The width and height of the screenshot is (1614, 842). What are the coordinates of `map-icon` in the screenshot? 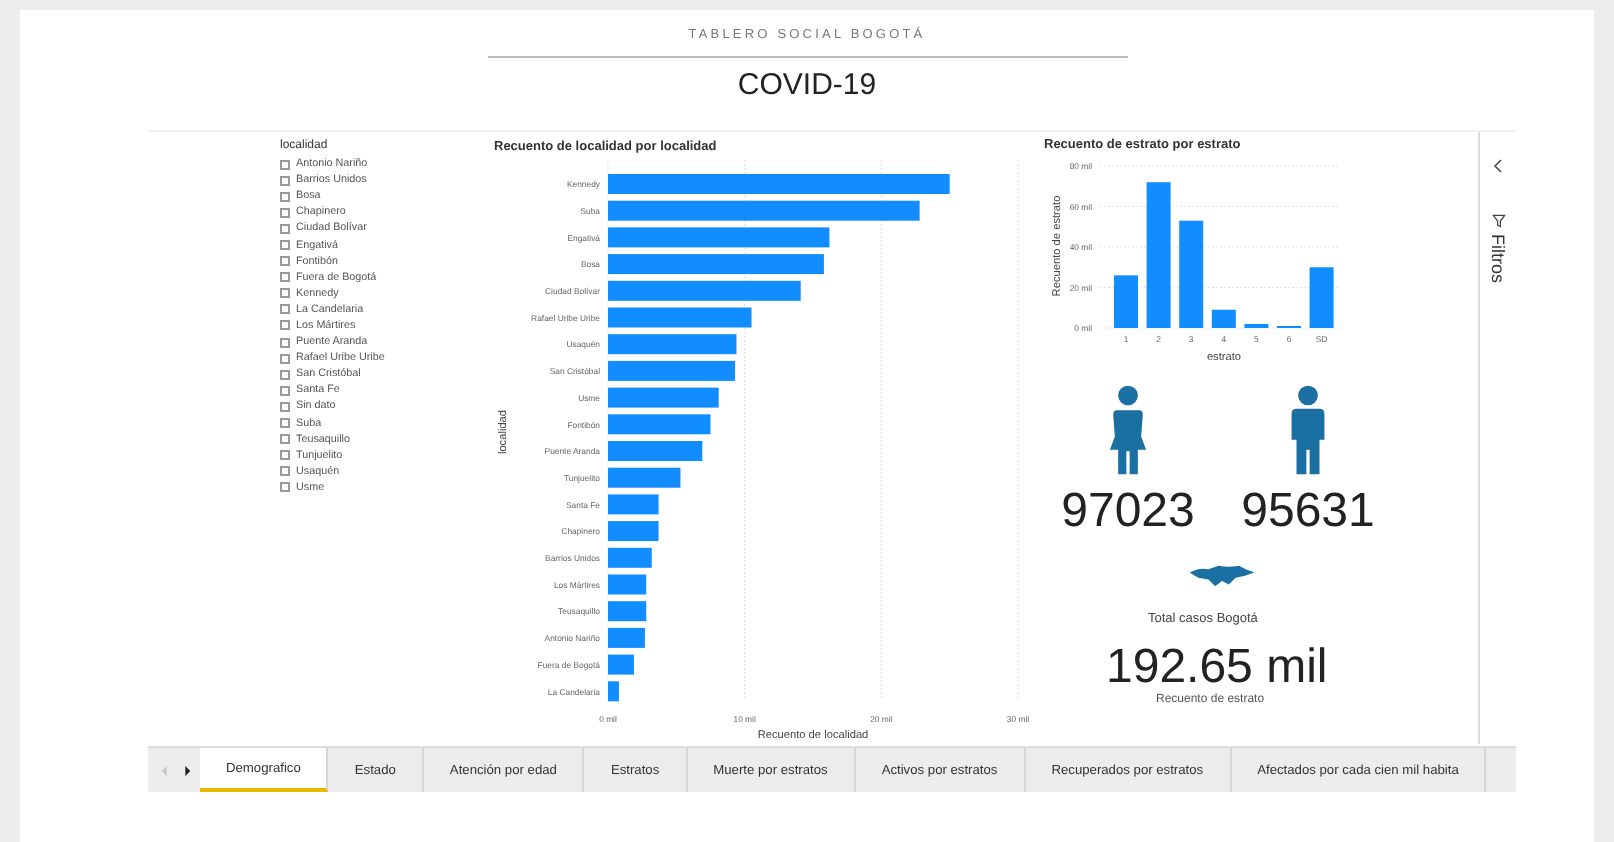 It's located at (1222, 576).